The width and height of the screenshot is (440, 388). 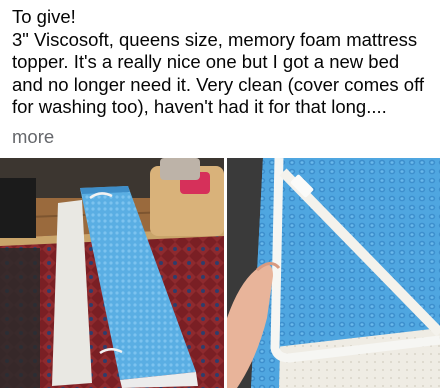 I want to click on see-more-link: more, so click(x=33, y=137).